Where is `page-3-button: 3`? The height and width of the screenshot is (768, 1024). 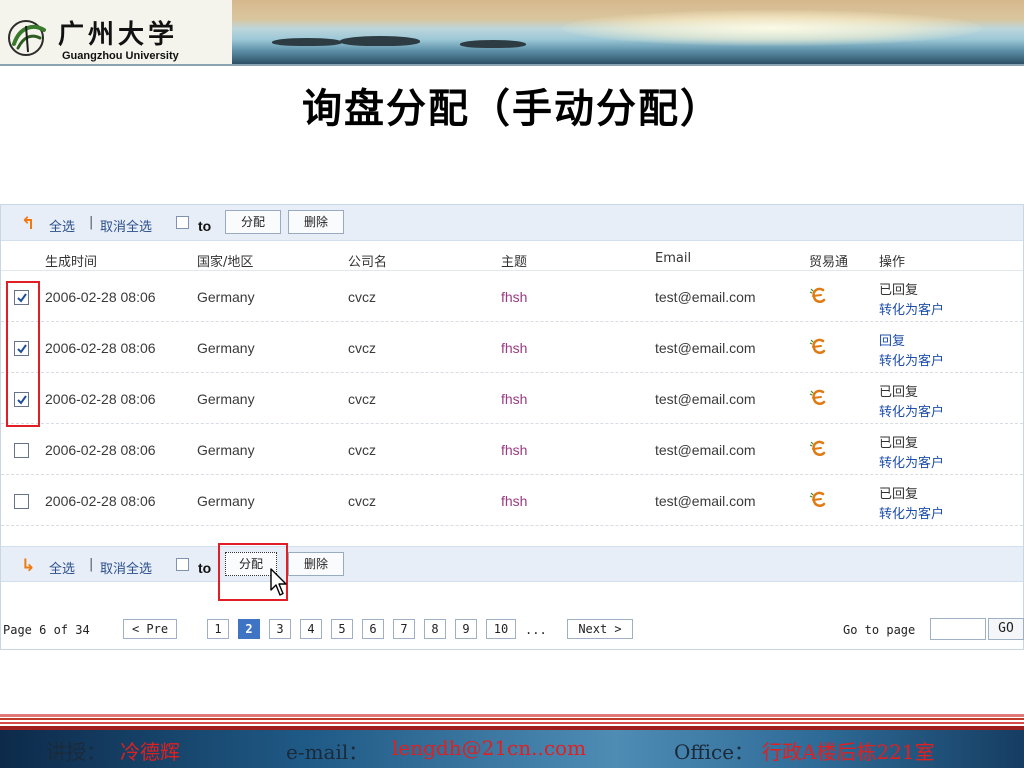 page-3-button: 3 is located at coordinates (280, 629).